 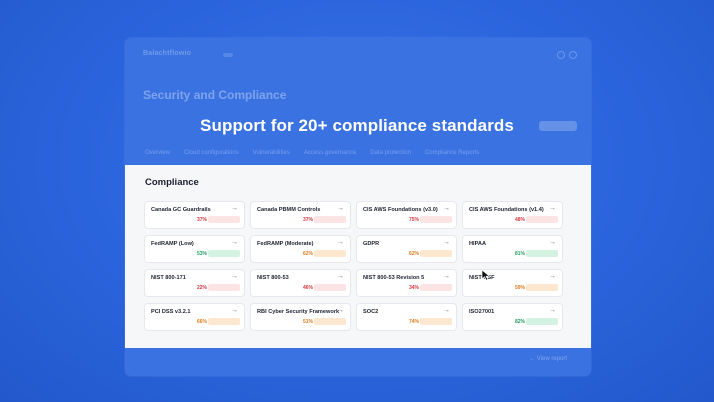 What do you see at coordinates (201, 322) in the screenshot?
I see `compliance-card-percent: 66%` at bounding box center [201, 322].